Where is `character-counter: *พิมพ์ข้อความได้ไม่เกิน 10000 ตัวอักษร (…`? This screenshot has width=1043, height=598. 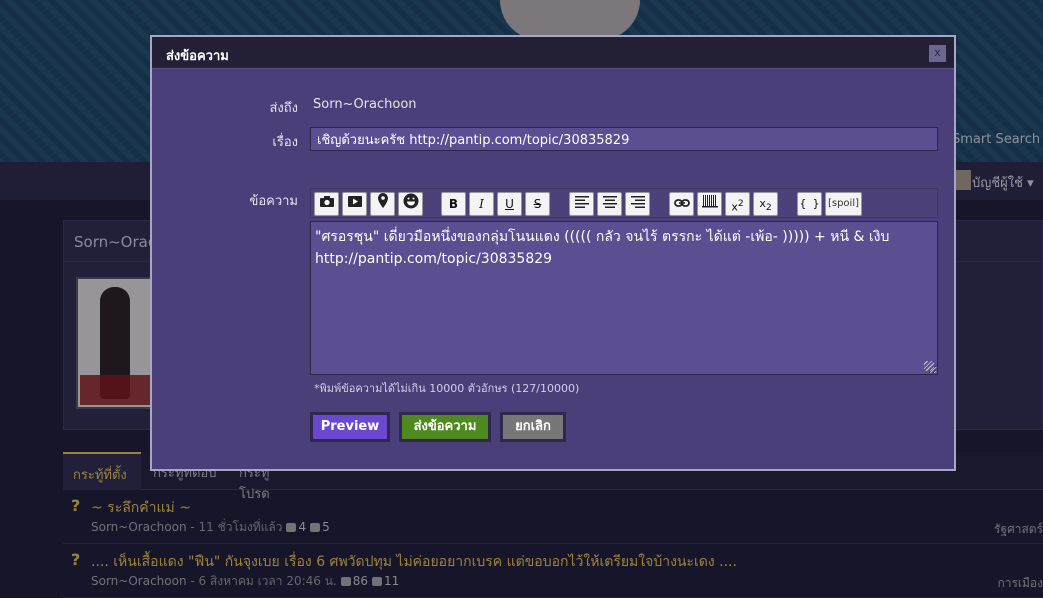
character-counter: *พิมพ์ข้อความได้ไม่เกิน 10000 ตัวอักษร (… is located at coordinates (447, 388).